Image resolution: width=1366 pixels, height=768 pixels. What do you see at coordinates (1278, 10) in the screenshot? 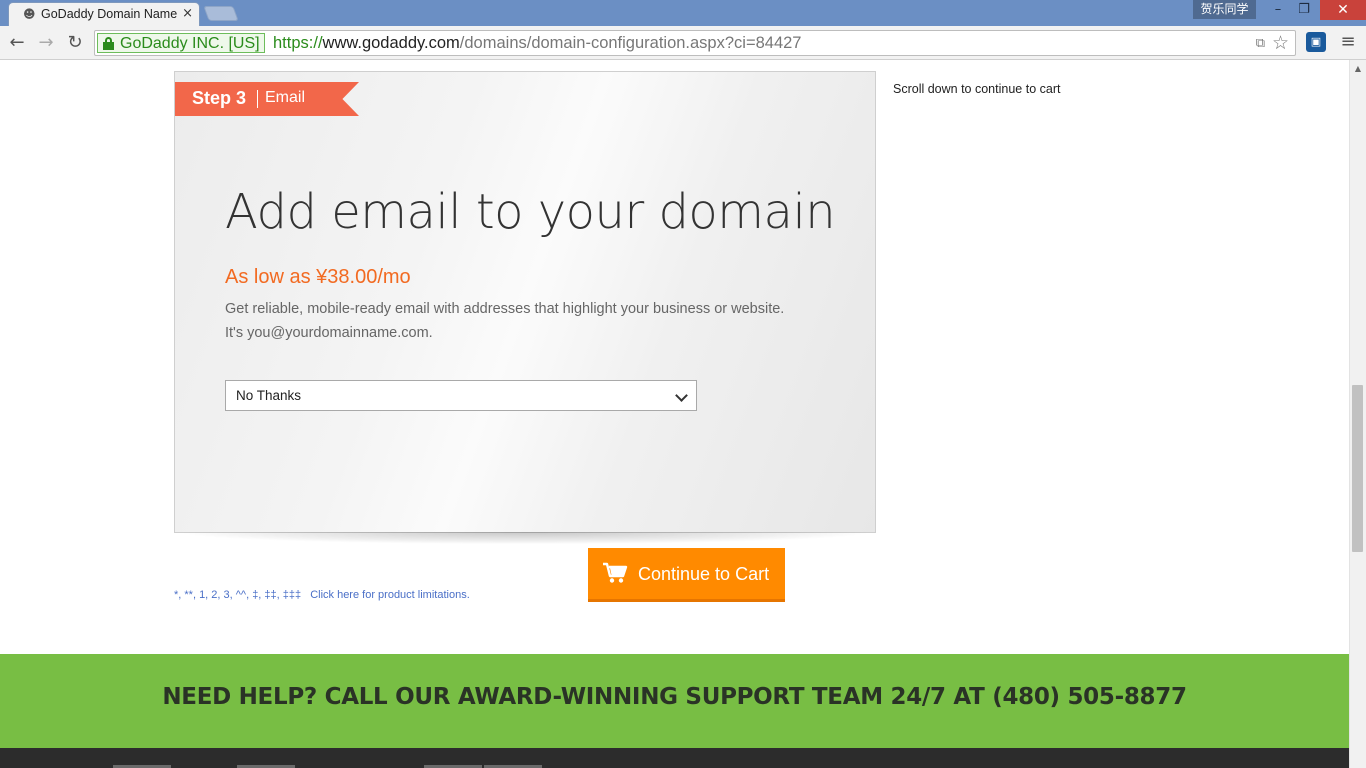
I see `window-minimize-button: –` at bounding box center [1278, 10].